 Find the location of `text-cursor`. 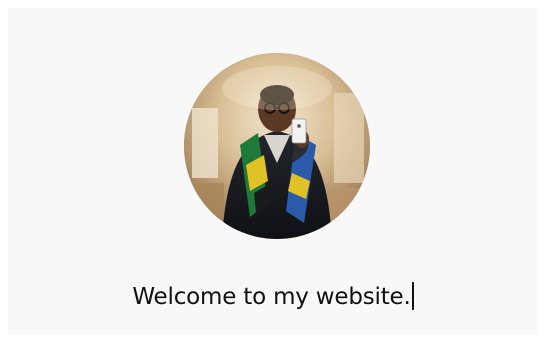

text-cursor is located at coordinates (412, 296).